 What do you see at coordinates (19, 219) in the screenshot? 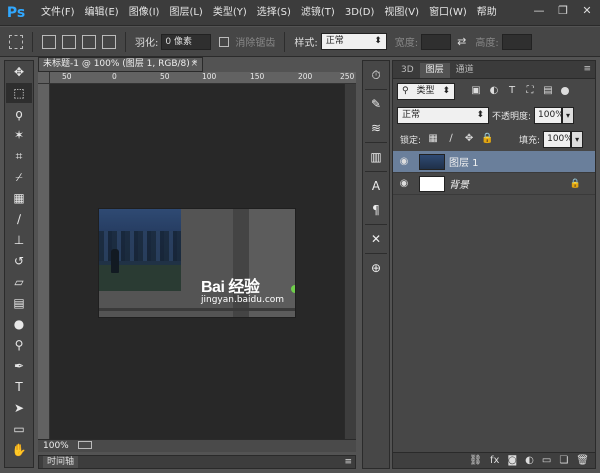
I see `brush-tool-icon: ∕` at bounding box center [19, 219].